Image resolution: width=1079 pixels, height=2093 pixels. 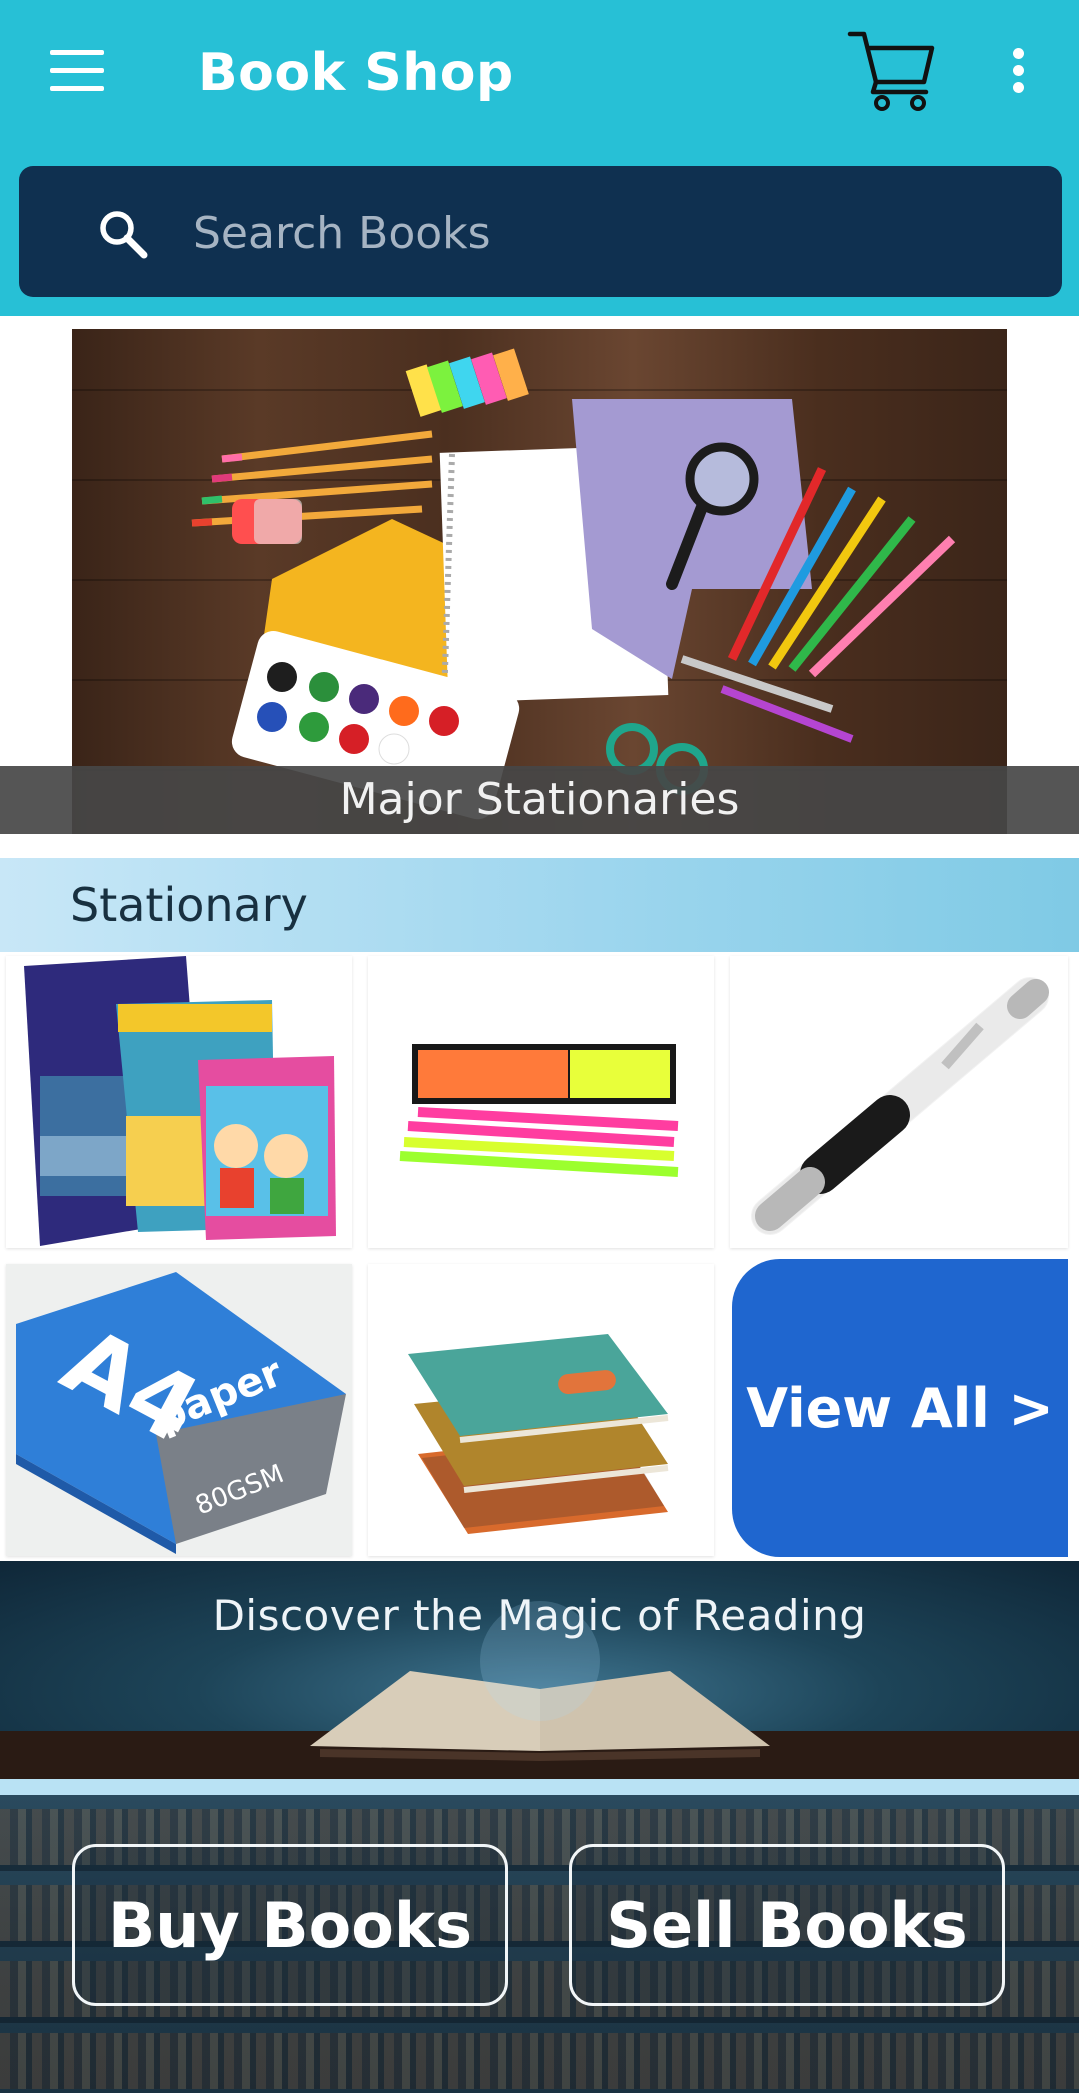 What do you see at coordinates (900, 1106) in the screenshot?
I see `pen-image` at bounding box center [900, 1106].